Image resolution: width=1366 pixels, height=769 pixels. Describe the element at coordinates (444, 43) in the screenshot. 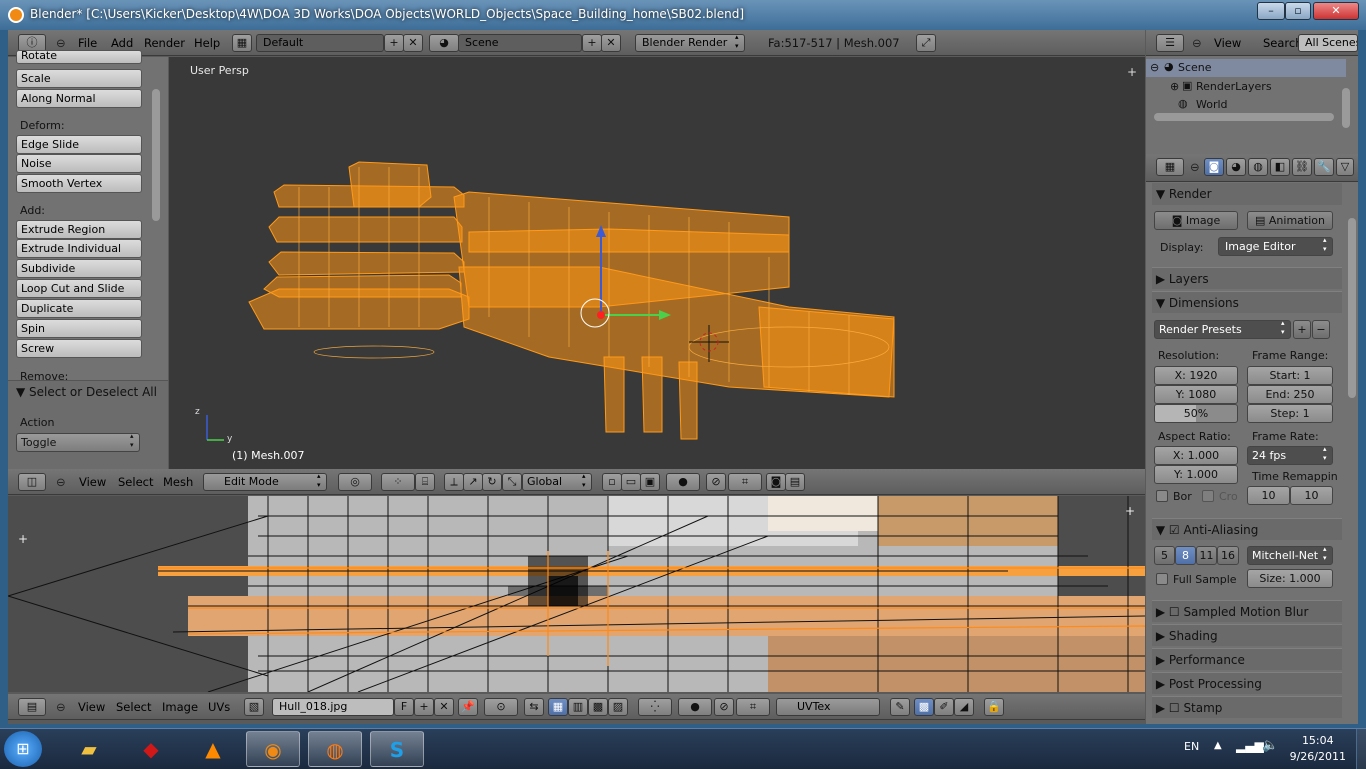

I see `scene-icon: ◕` at that location.